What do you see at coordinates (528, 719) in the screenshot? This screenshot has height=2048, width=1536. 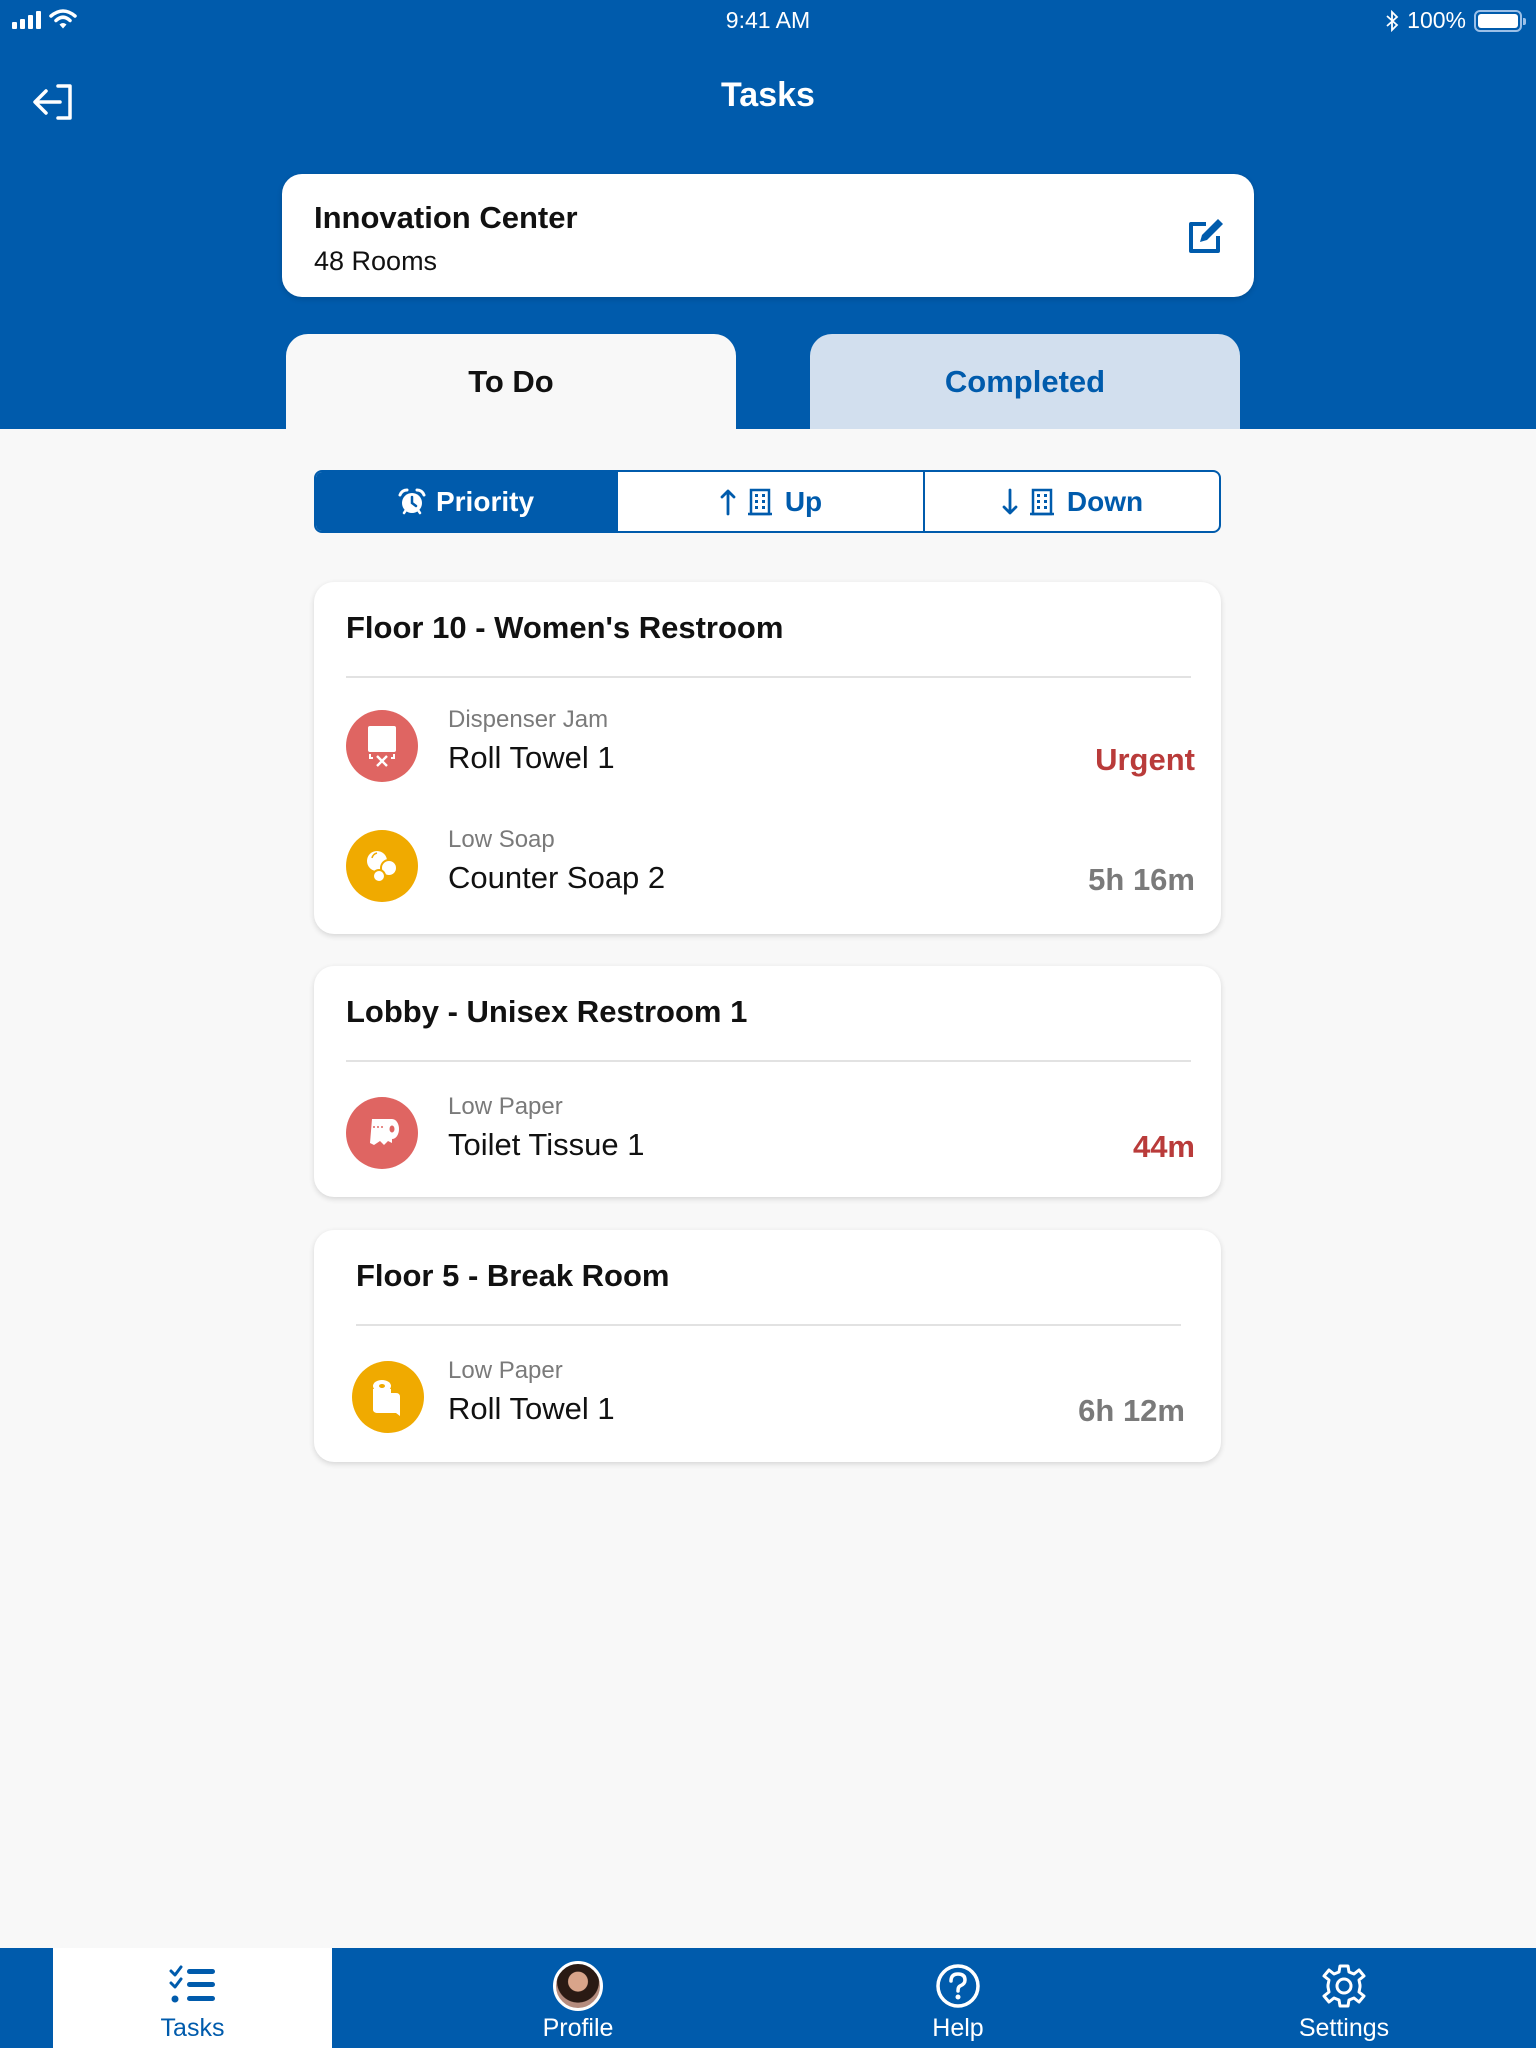 I see `task-issue: Dispenser Jam` at bounding box center [528, 719].